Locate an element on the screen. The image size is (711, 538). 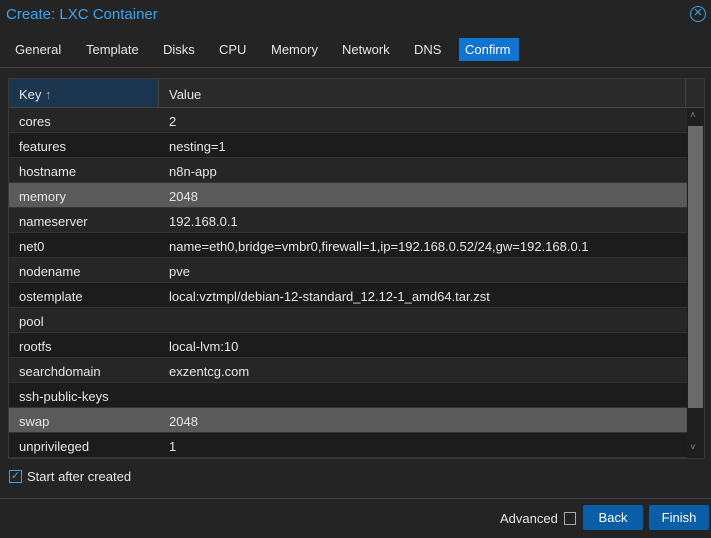
advanced-label: Advanced is located at coordinates (529, 518).